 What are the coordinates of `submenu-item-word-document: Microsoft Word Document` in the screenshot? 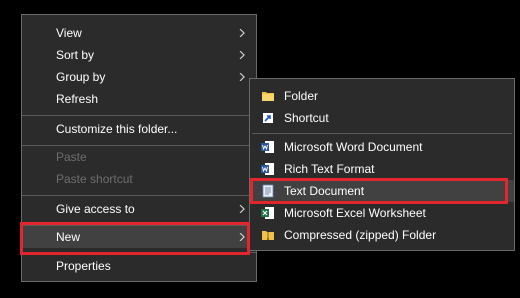 It's located at (382, 147).